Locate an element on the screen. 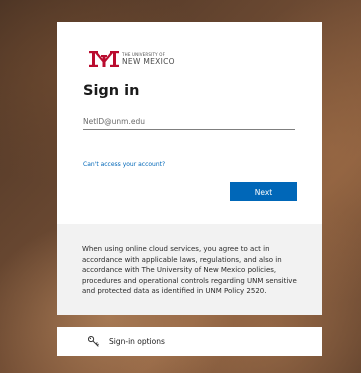  username-field-wrapper is located at coordinates (189, 120).